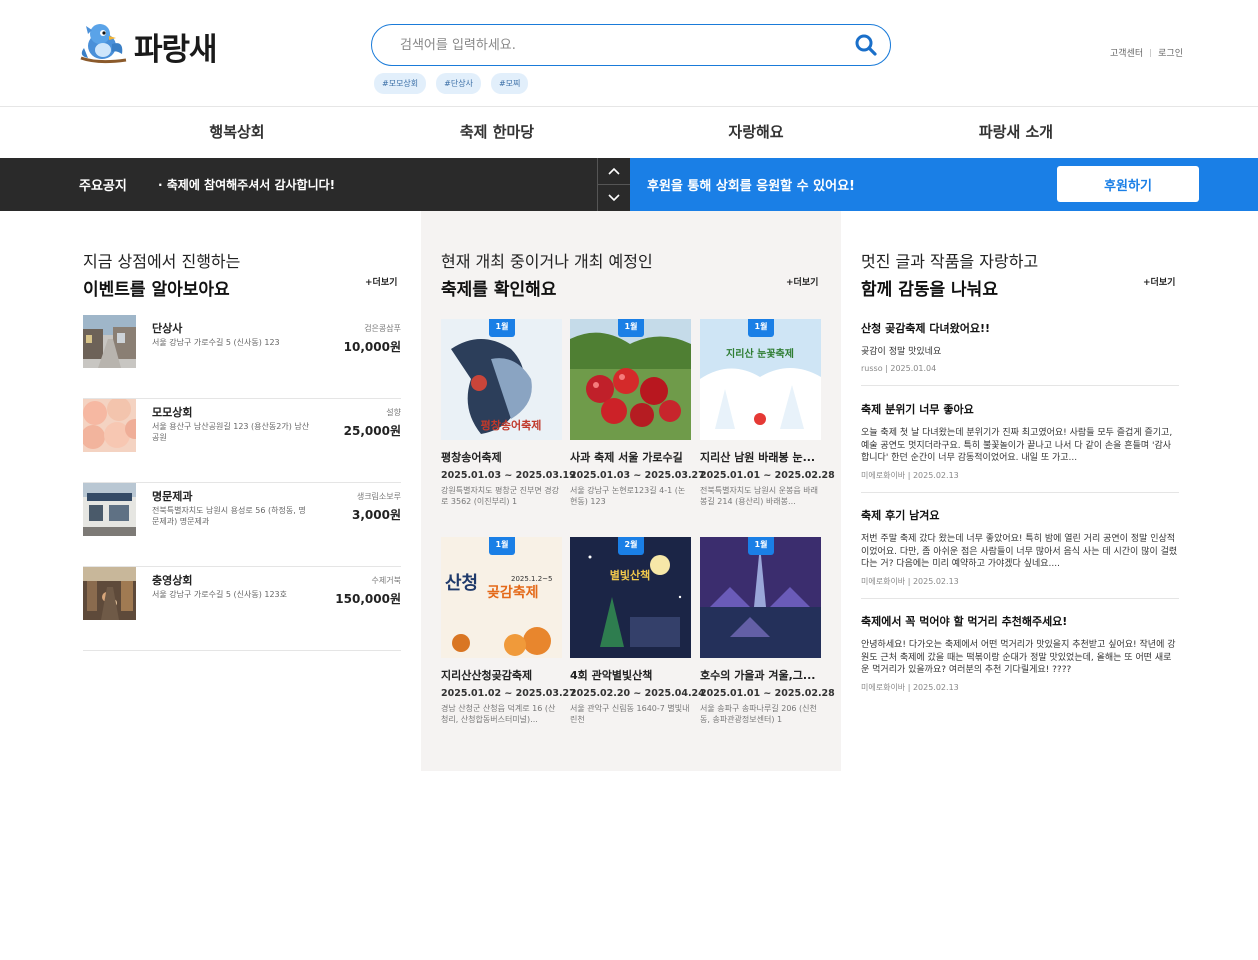 The height and width of the screenshot is (960, 1258). I want to click on events-heading: 지금 상점에서 진행하는 이벤트를 알아보아요, so click(161, 274).